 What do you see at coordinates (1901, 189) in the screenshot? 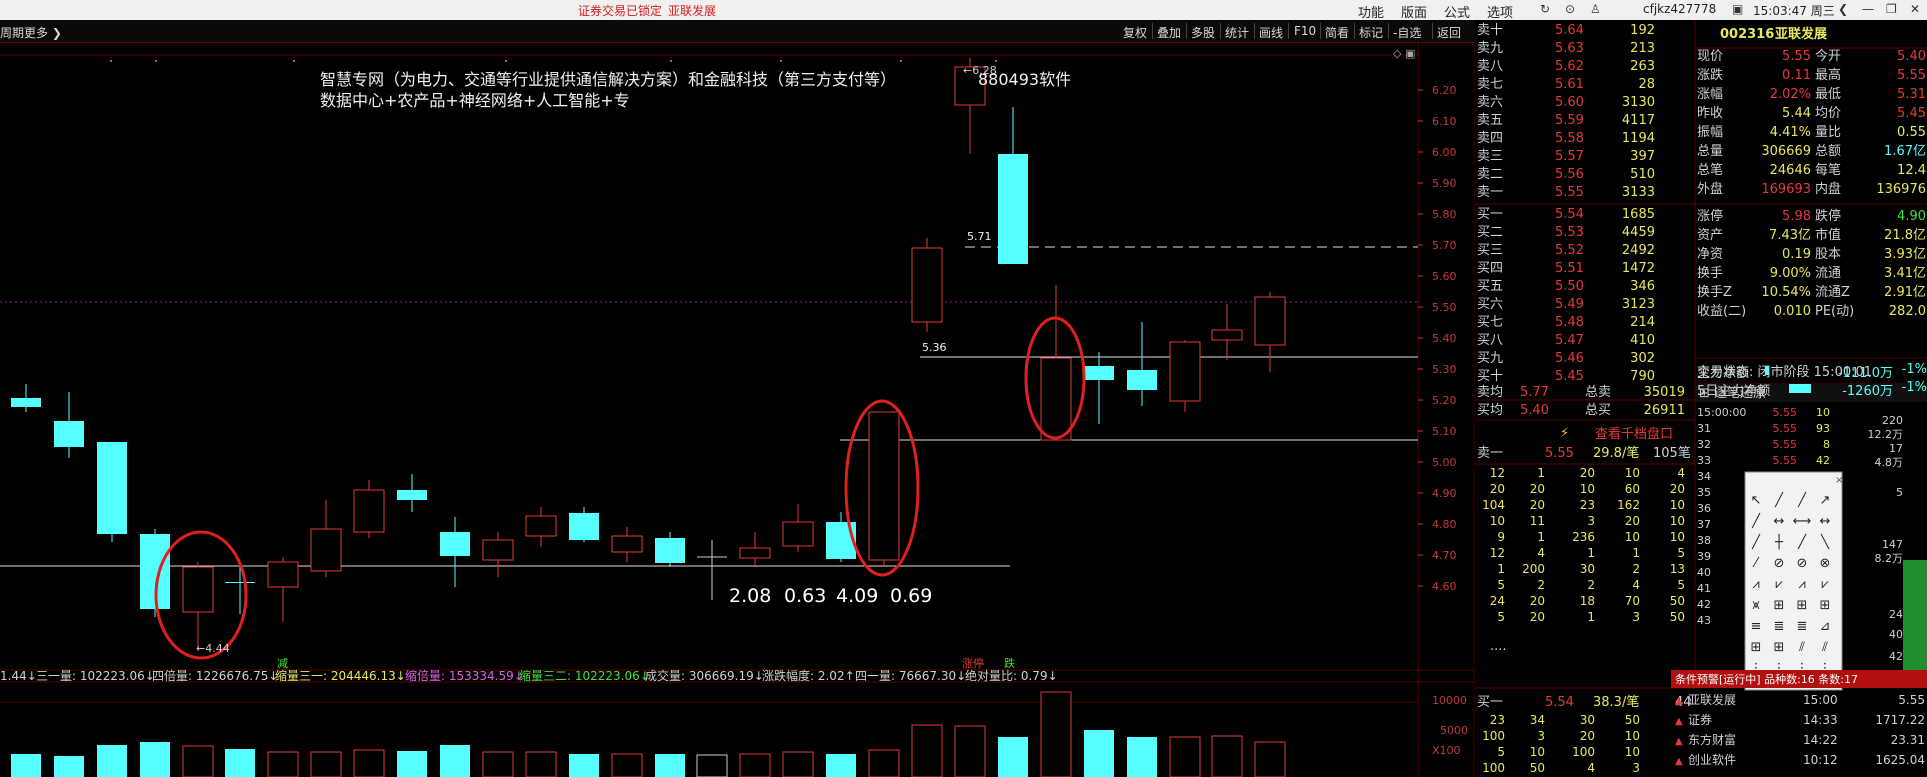
I see `quote-value: 136976` at bounding box center [1901, 189].